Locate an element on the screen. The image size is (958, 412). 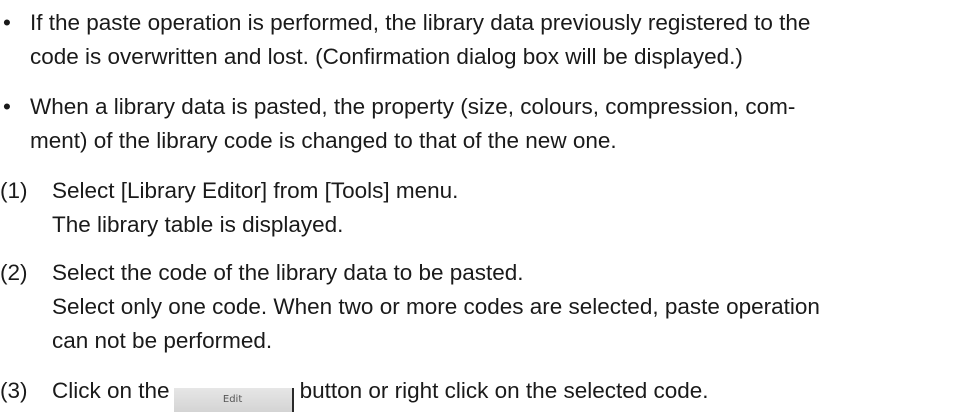
step-number: (3) is located at coordinates (14, 390).